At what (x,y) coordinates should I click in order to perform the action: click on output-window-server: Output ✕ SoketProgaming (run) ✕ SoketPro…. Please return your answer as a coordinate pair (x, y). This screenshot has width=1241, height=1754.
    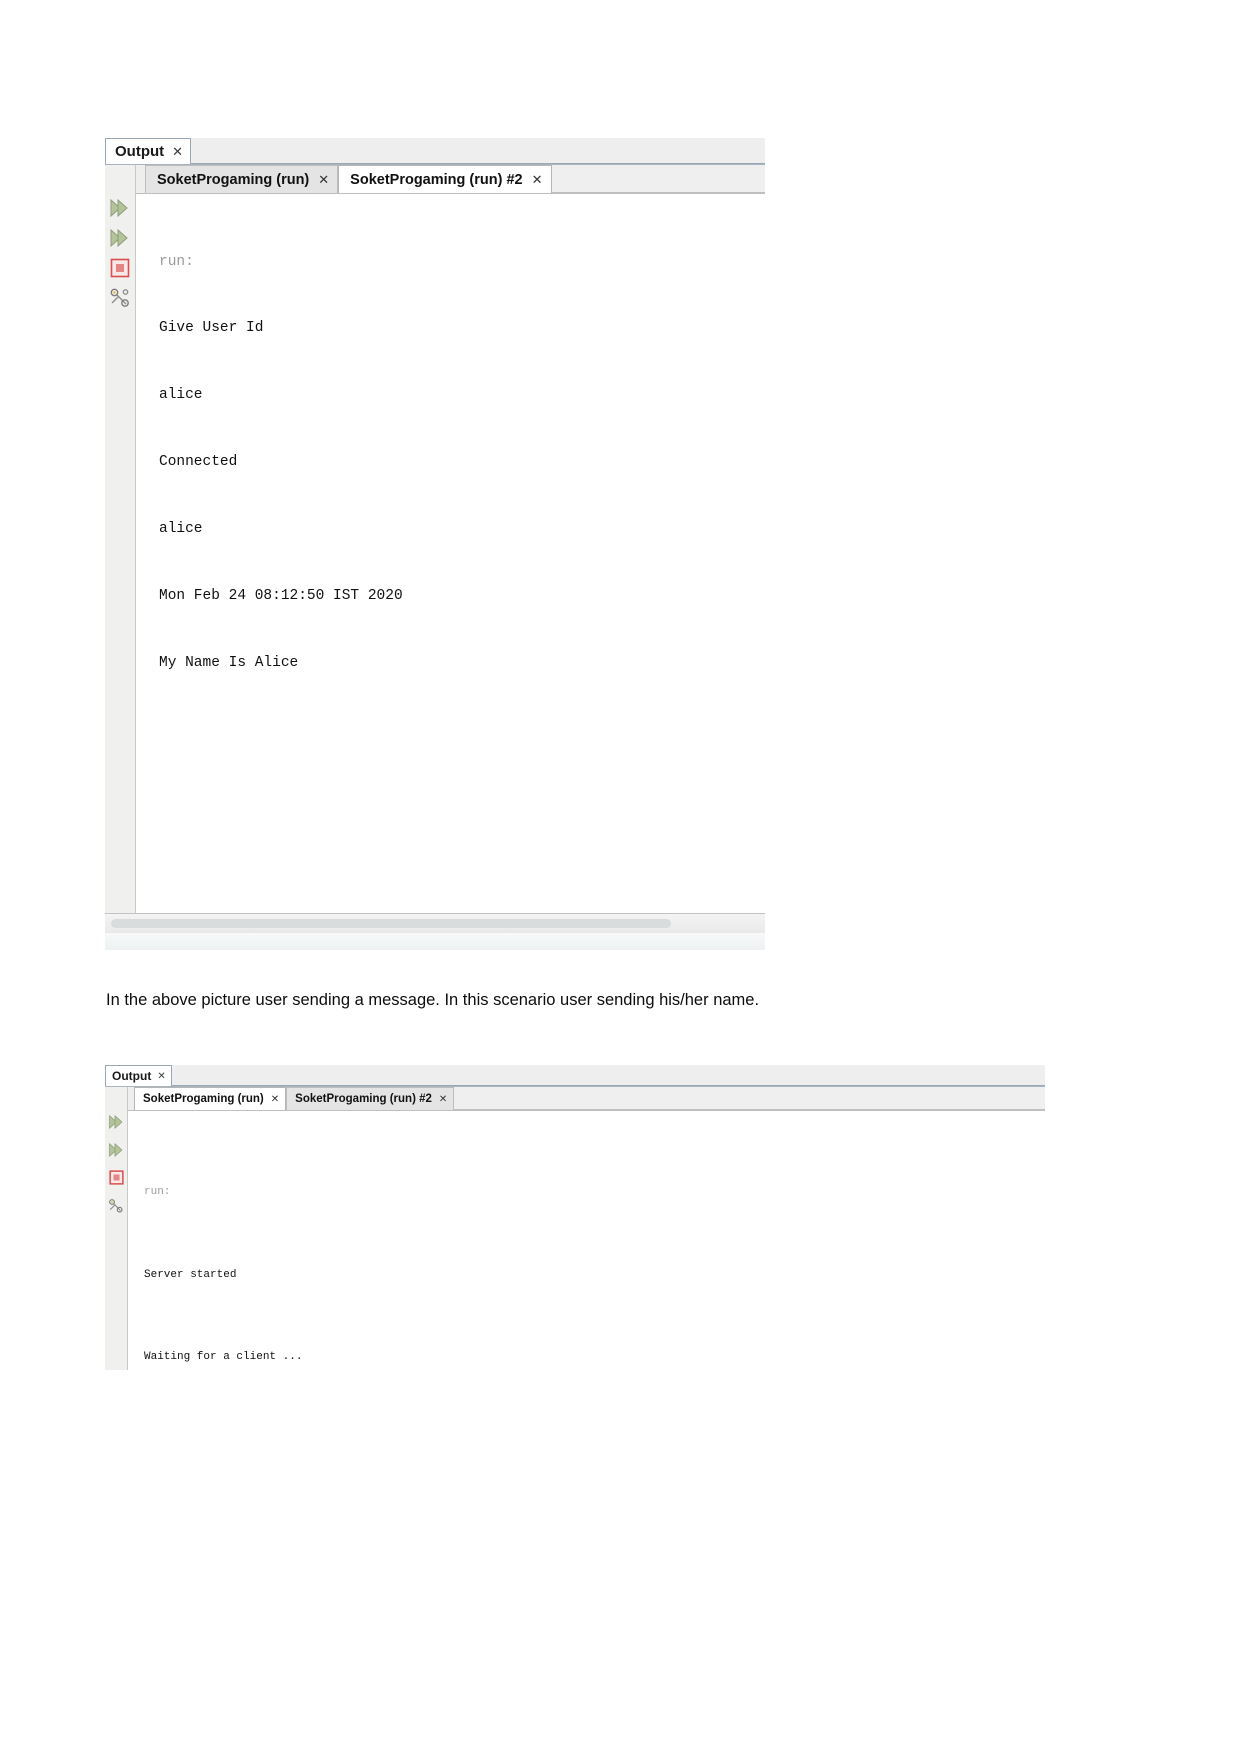
    Looking at the image, I should click on (575, 1217).